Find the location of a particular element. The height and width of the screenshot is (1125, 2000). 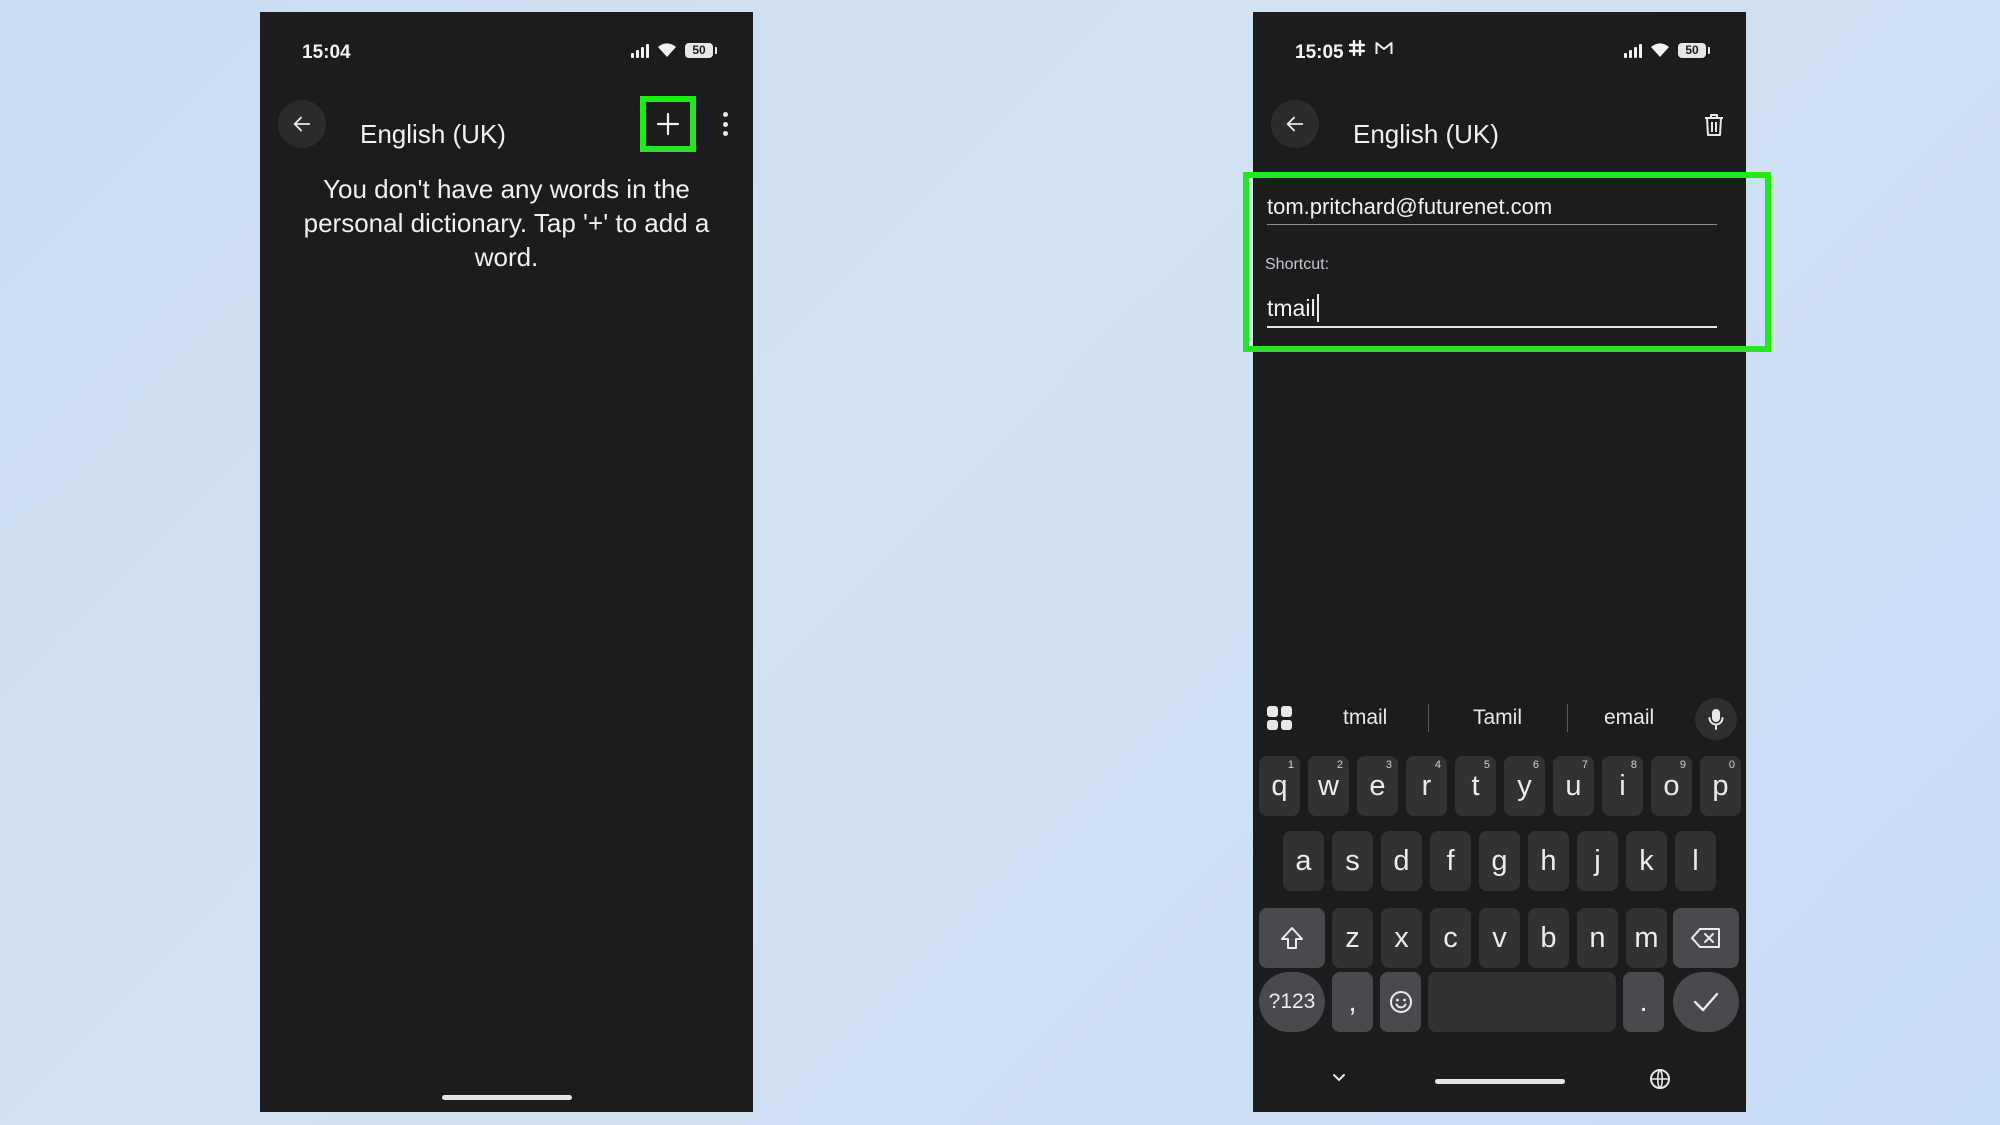

key-y: y6 is located at coordinates (1524, 786).